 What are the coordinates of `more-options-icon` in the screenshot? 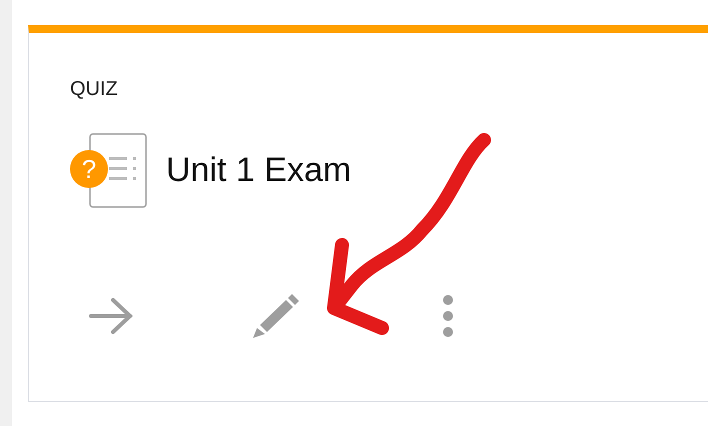 It's located at (448, 316).